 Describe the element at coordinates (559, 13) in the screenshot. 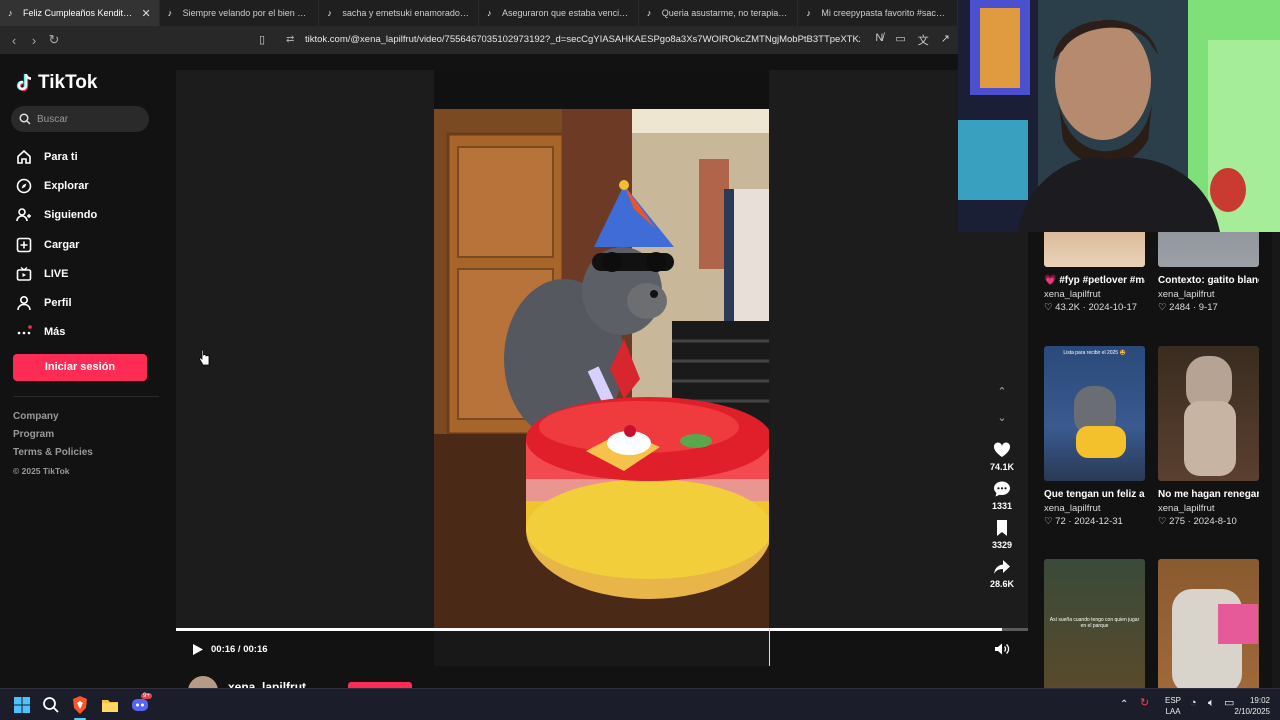

I see `browser-tab: ♪Aseguraron que estaba vencido la B` at that location.